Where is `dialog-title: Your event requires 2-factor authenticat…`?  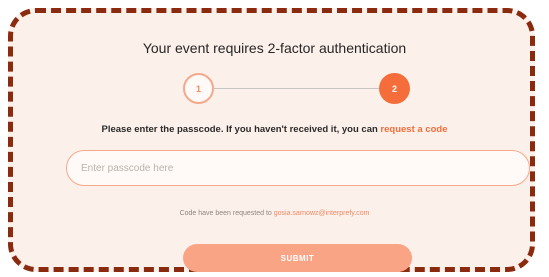
dialog-title: Your event requires 2-factor authenticat… is located at coordinates (274, 48).